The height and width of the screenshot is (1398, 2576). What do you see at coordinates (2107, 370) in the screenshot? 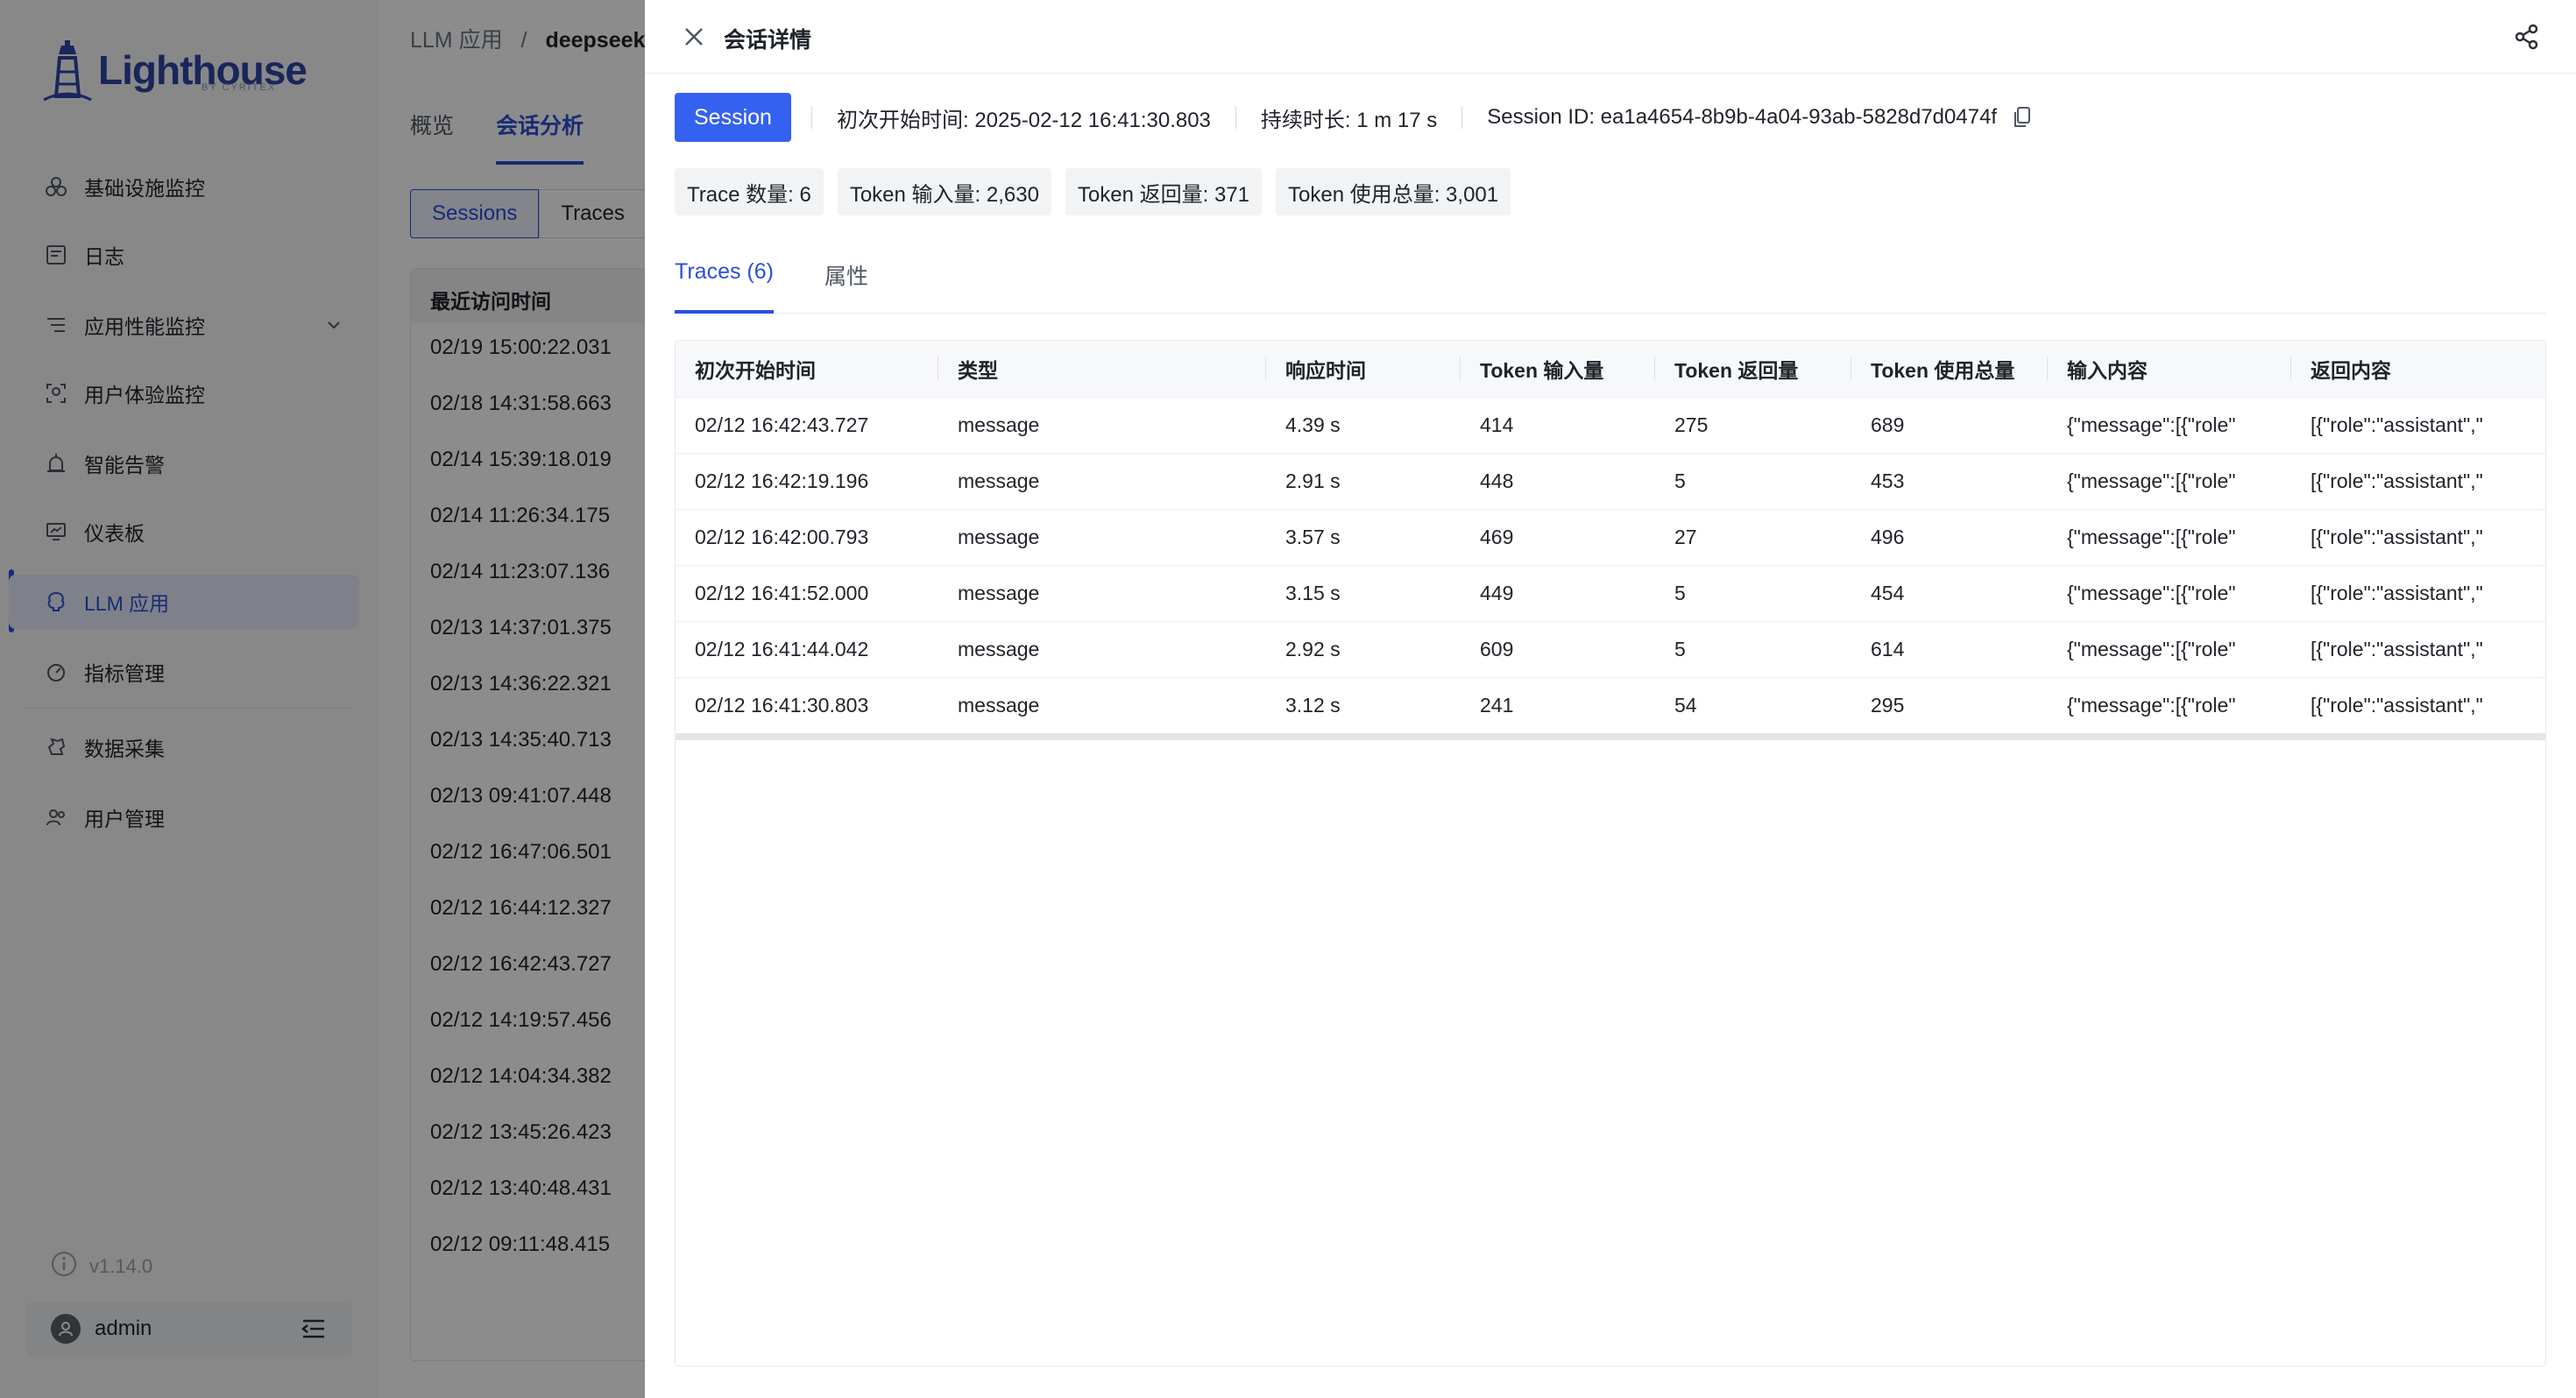
I see `column-header-label: 输入内容` at bounding box center [2107, 370].